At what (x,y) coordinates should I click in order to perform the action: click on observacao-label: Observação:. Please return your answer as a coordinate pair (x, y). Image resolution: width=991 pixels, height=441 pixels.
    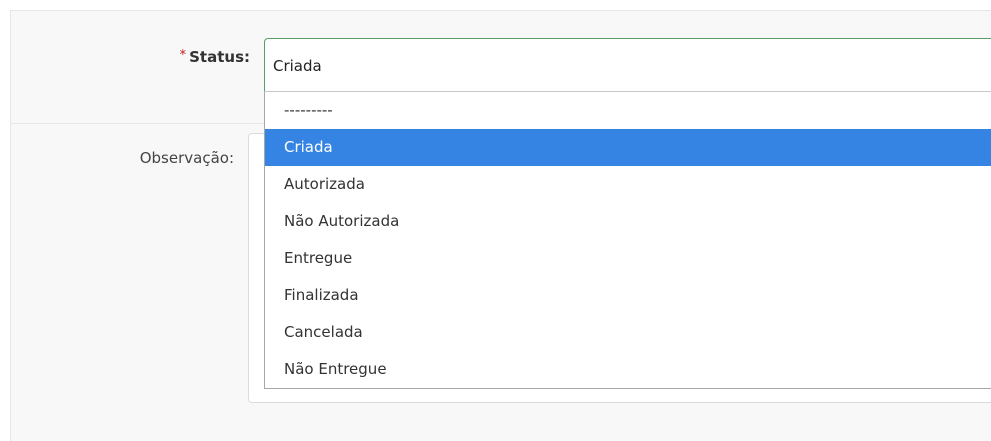
    Looking at the image, I should click on (186, 158).